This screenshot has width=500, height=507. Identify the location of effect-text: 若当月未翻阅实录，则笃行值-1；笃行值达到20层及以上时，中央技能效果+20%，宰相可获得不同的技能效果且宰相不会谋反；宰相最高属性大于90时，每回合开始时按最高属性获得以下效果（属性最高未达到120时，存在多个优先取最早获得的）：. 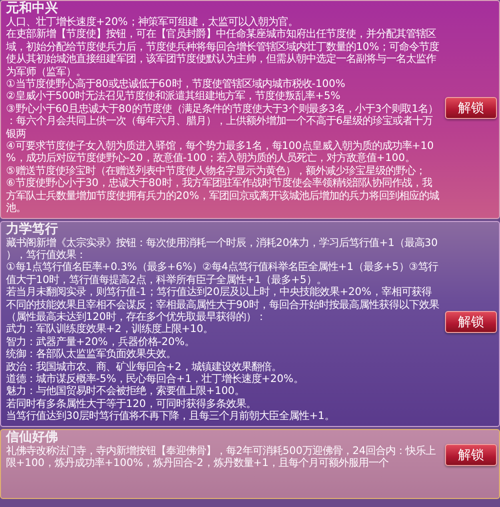
(223, 304).